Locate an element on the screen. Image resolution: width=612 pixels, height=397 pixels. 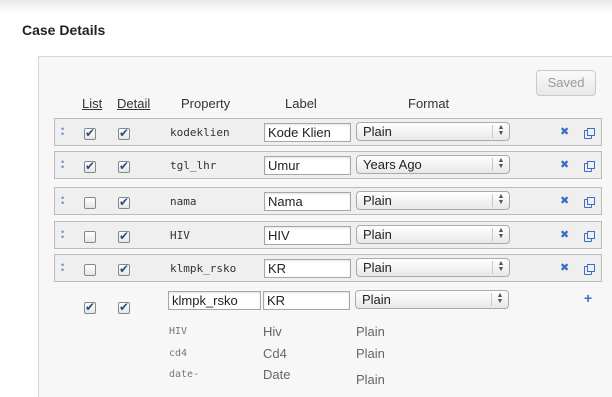
top-shadow is located at coordinates (306, 7).